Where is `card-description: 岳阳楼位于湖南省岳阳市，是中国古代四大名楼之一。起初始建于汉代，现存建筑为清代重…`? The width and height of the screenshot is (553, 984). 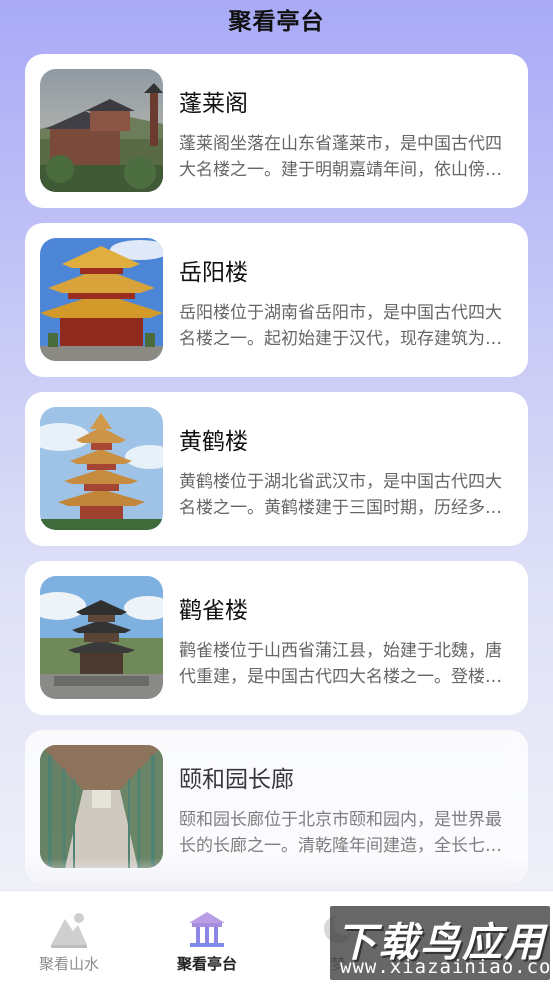
card-description: 岳阳楼位于湖南省岳阳市，是中国古代四大名楼之一。起初始建于汉代，现存建筑为清代重… is located at coordinates (340, 326).